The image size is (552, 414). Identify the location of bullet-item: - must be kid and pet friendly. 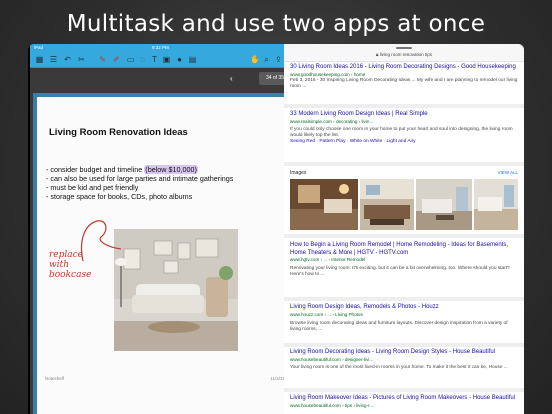
(92, 187).